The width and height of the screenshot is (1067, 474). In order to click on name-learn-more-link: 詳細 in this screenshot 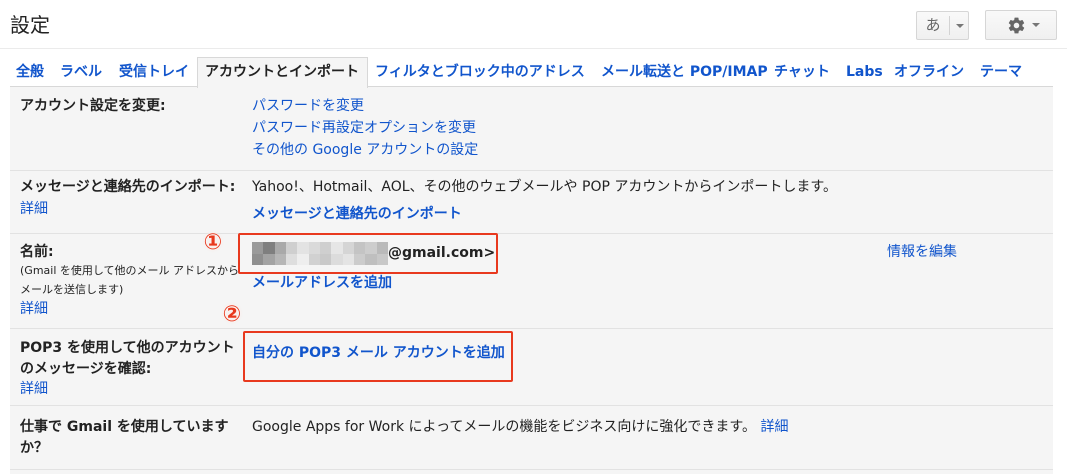, I will do `click(34, 309)`.